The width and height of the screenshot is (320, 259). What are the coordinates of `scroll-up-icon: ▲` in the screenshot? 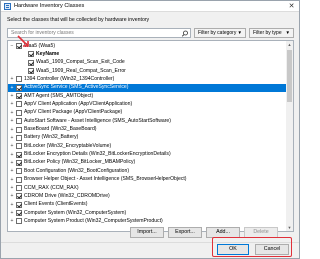 It's located at (289, 44).